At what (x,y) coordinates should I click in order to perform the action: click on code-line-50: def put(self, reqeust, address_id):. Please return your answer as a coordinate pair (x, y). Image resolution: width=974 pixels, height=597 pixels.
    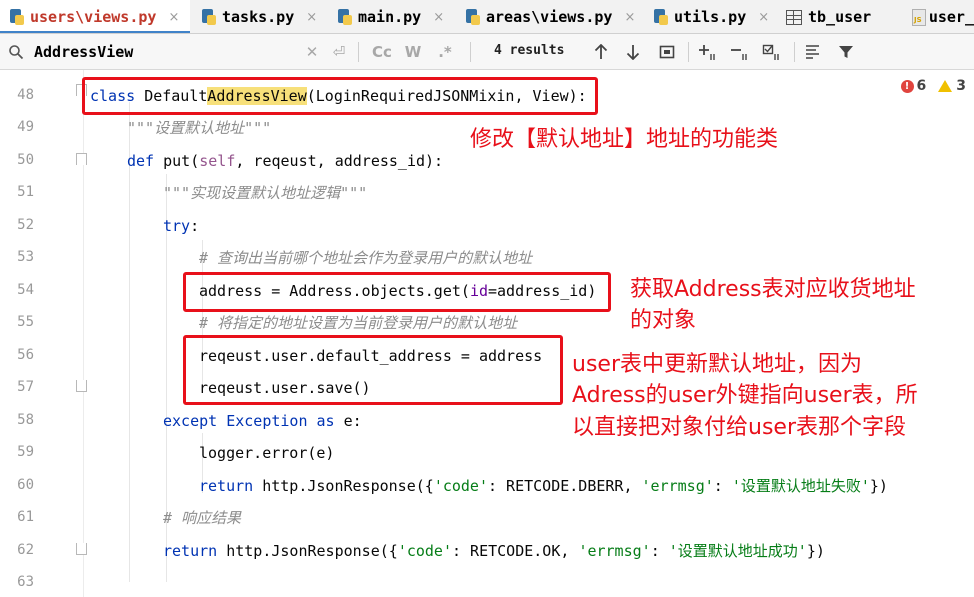
    Looking at the image, I should click on (285, 161).